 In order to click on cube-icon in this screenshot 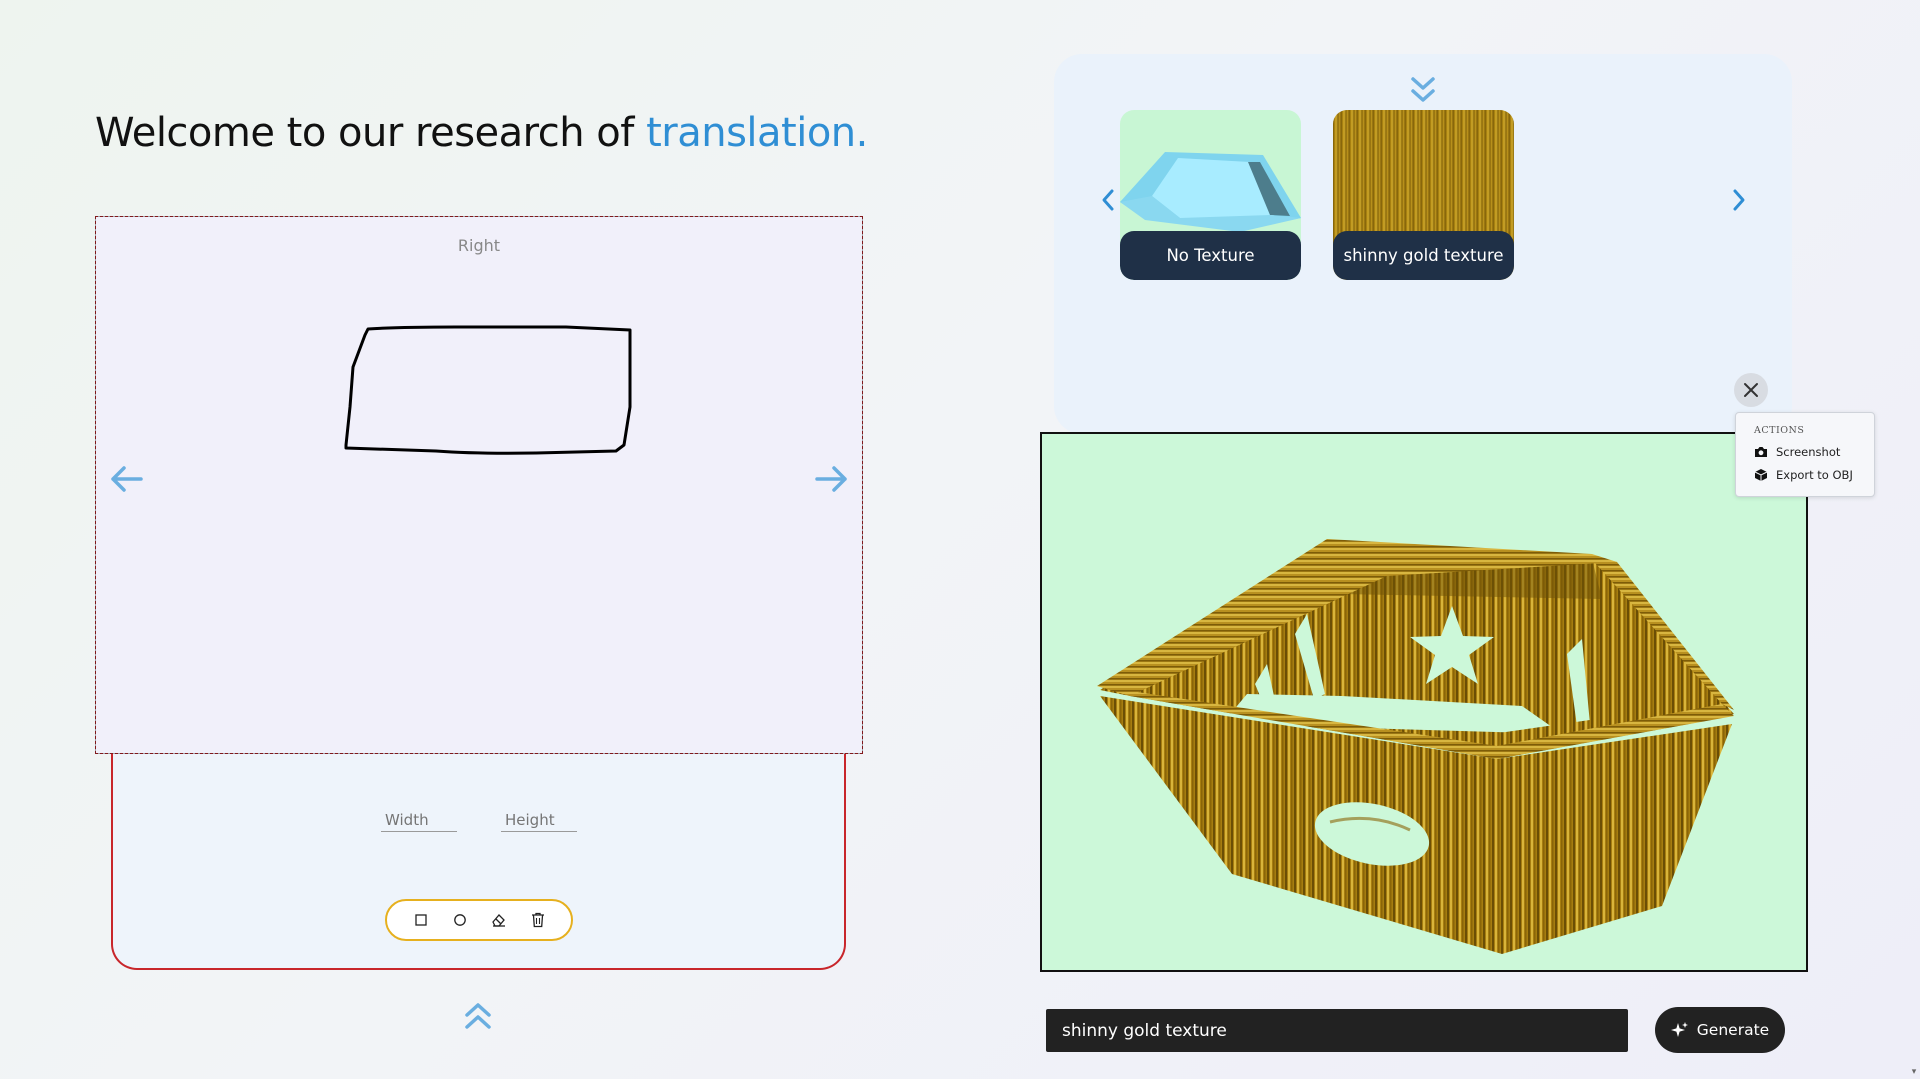, I will do `click(1761, 475)`.